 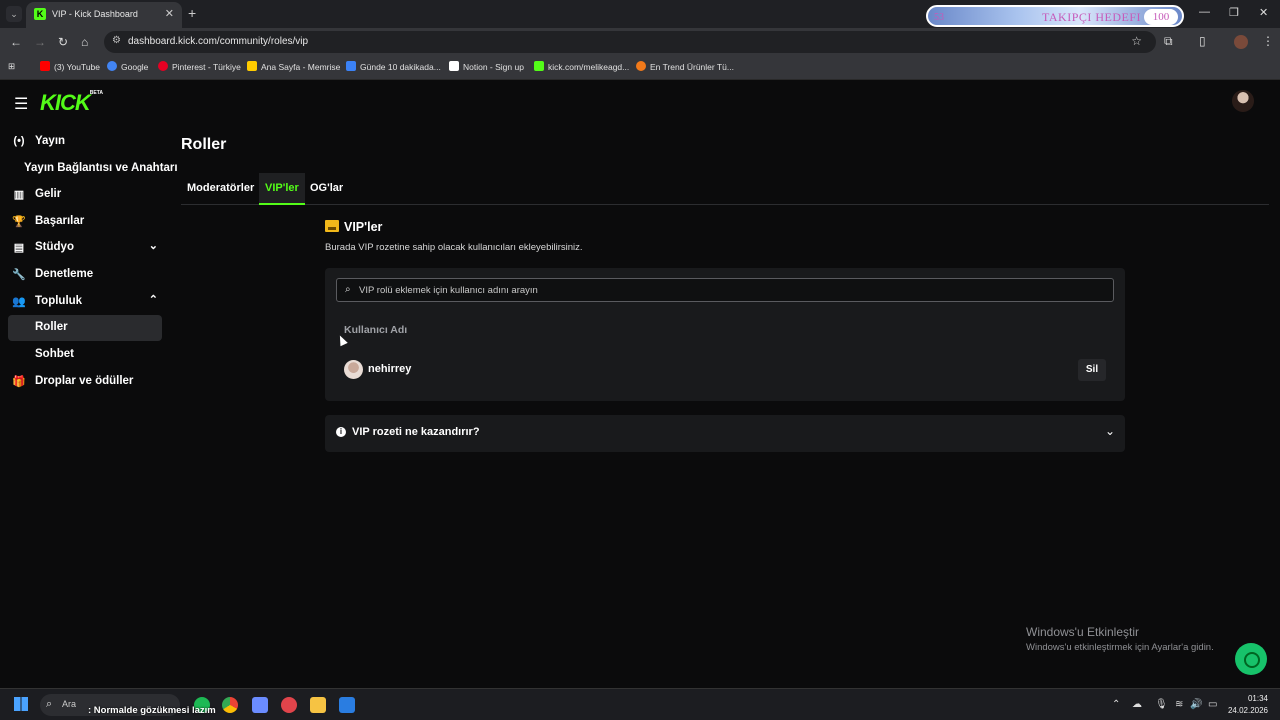 What do you see at coordinates (85, 355) in the screenshot?
I see `sidebar-item-sohbet: Sohbet` at bounding box center [85, 355].